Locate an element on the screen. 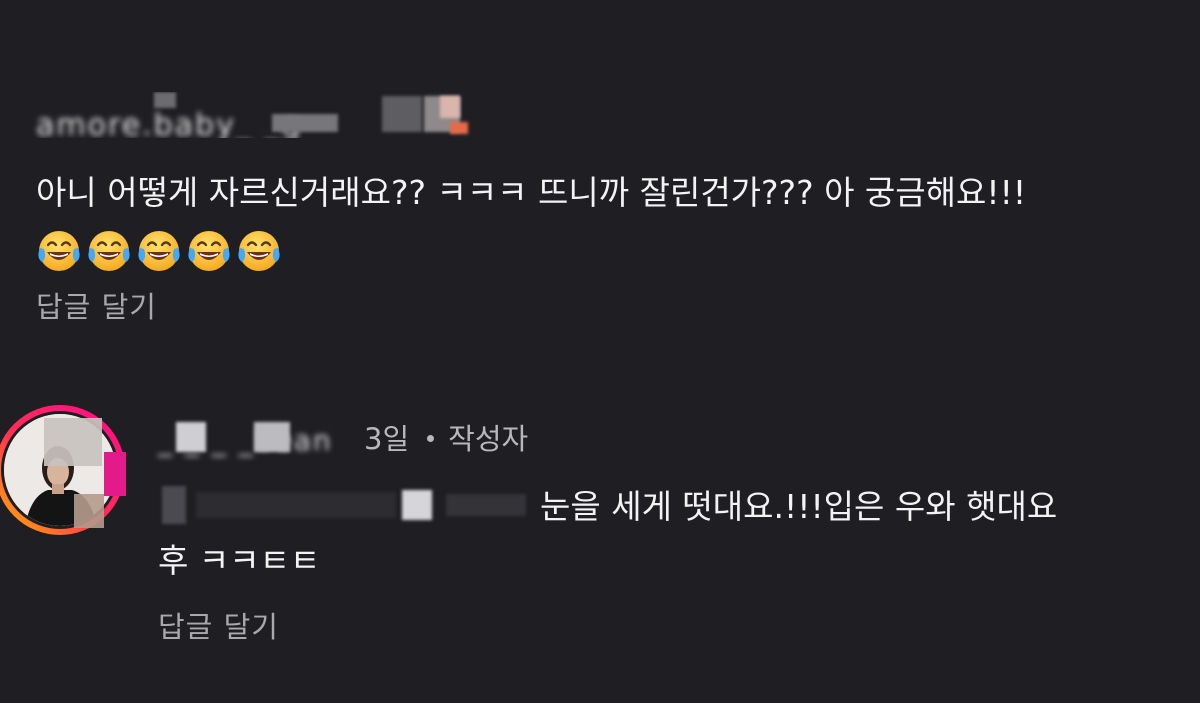 This screenshot has width=1200, height=703. comment-1-username-text: amore.baby_ _g is located at coordinates (169, 123).